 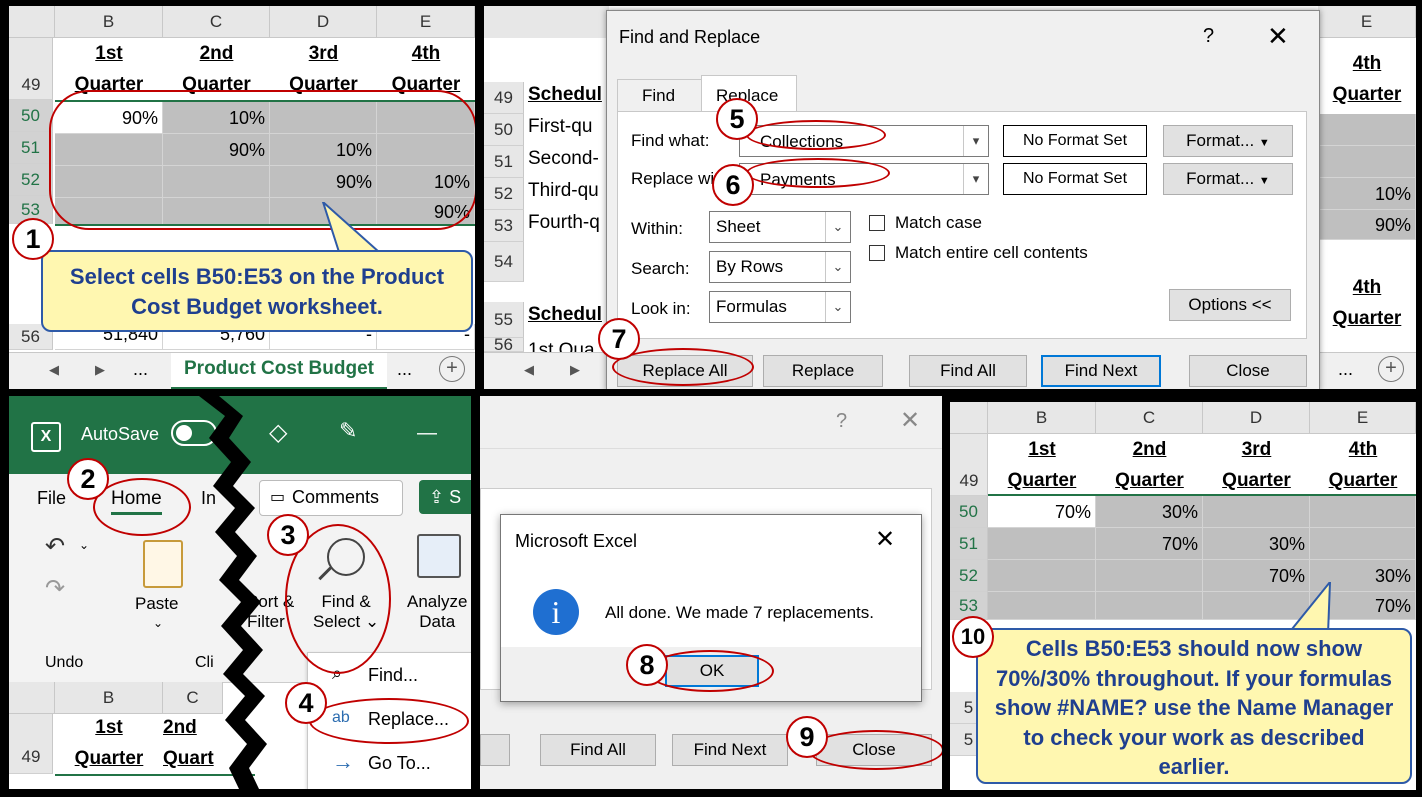 What do you see at coordinates (875, 750) in the screenshot?
I see `close-oval` at bounding box center [875, 750].